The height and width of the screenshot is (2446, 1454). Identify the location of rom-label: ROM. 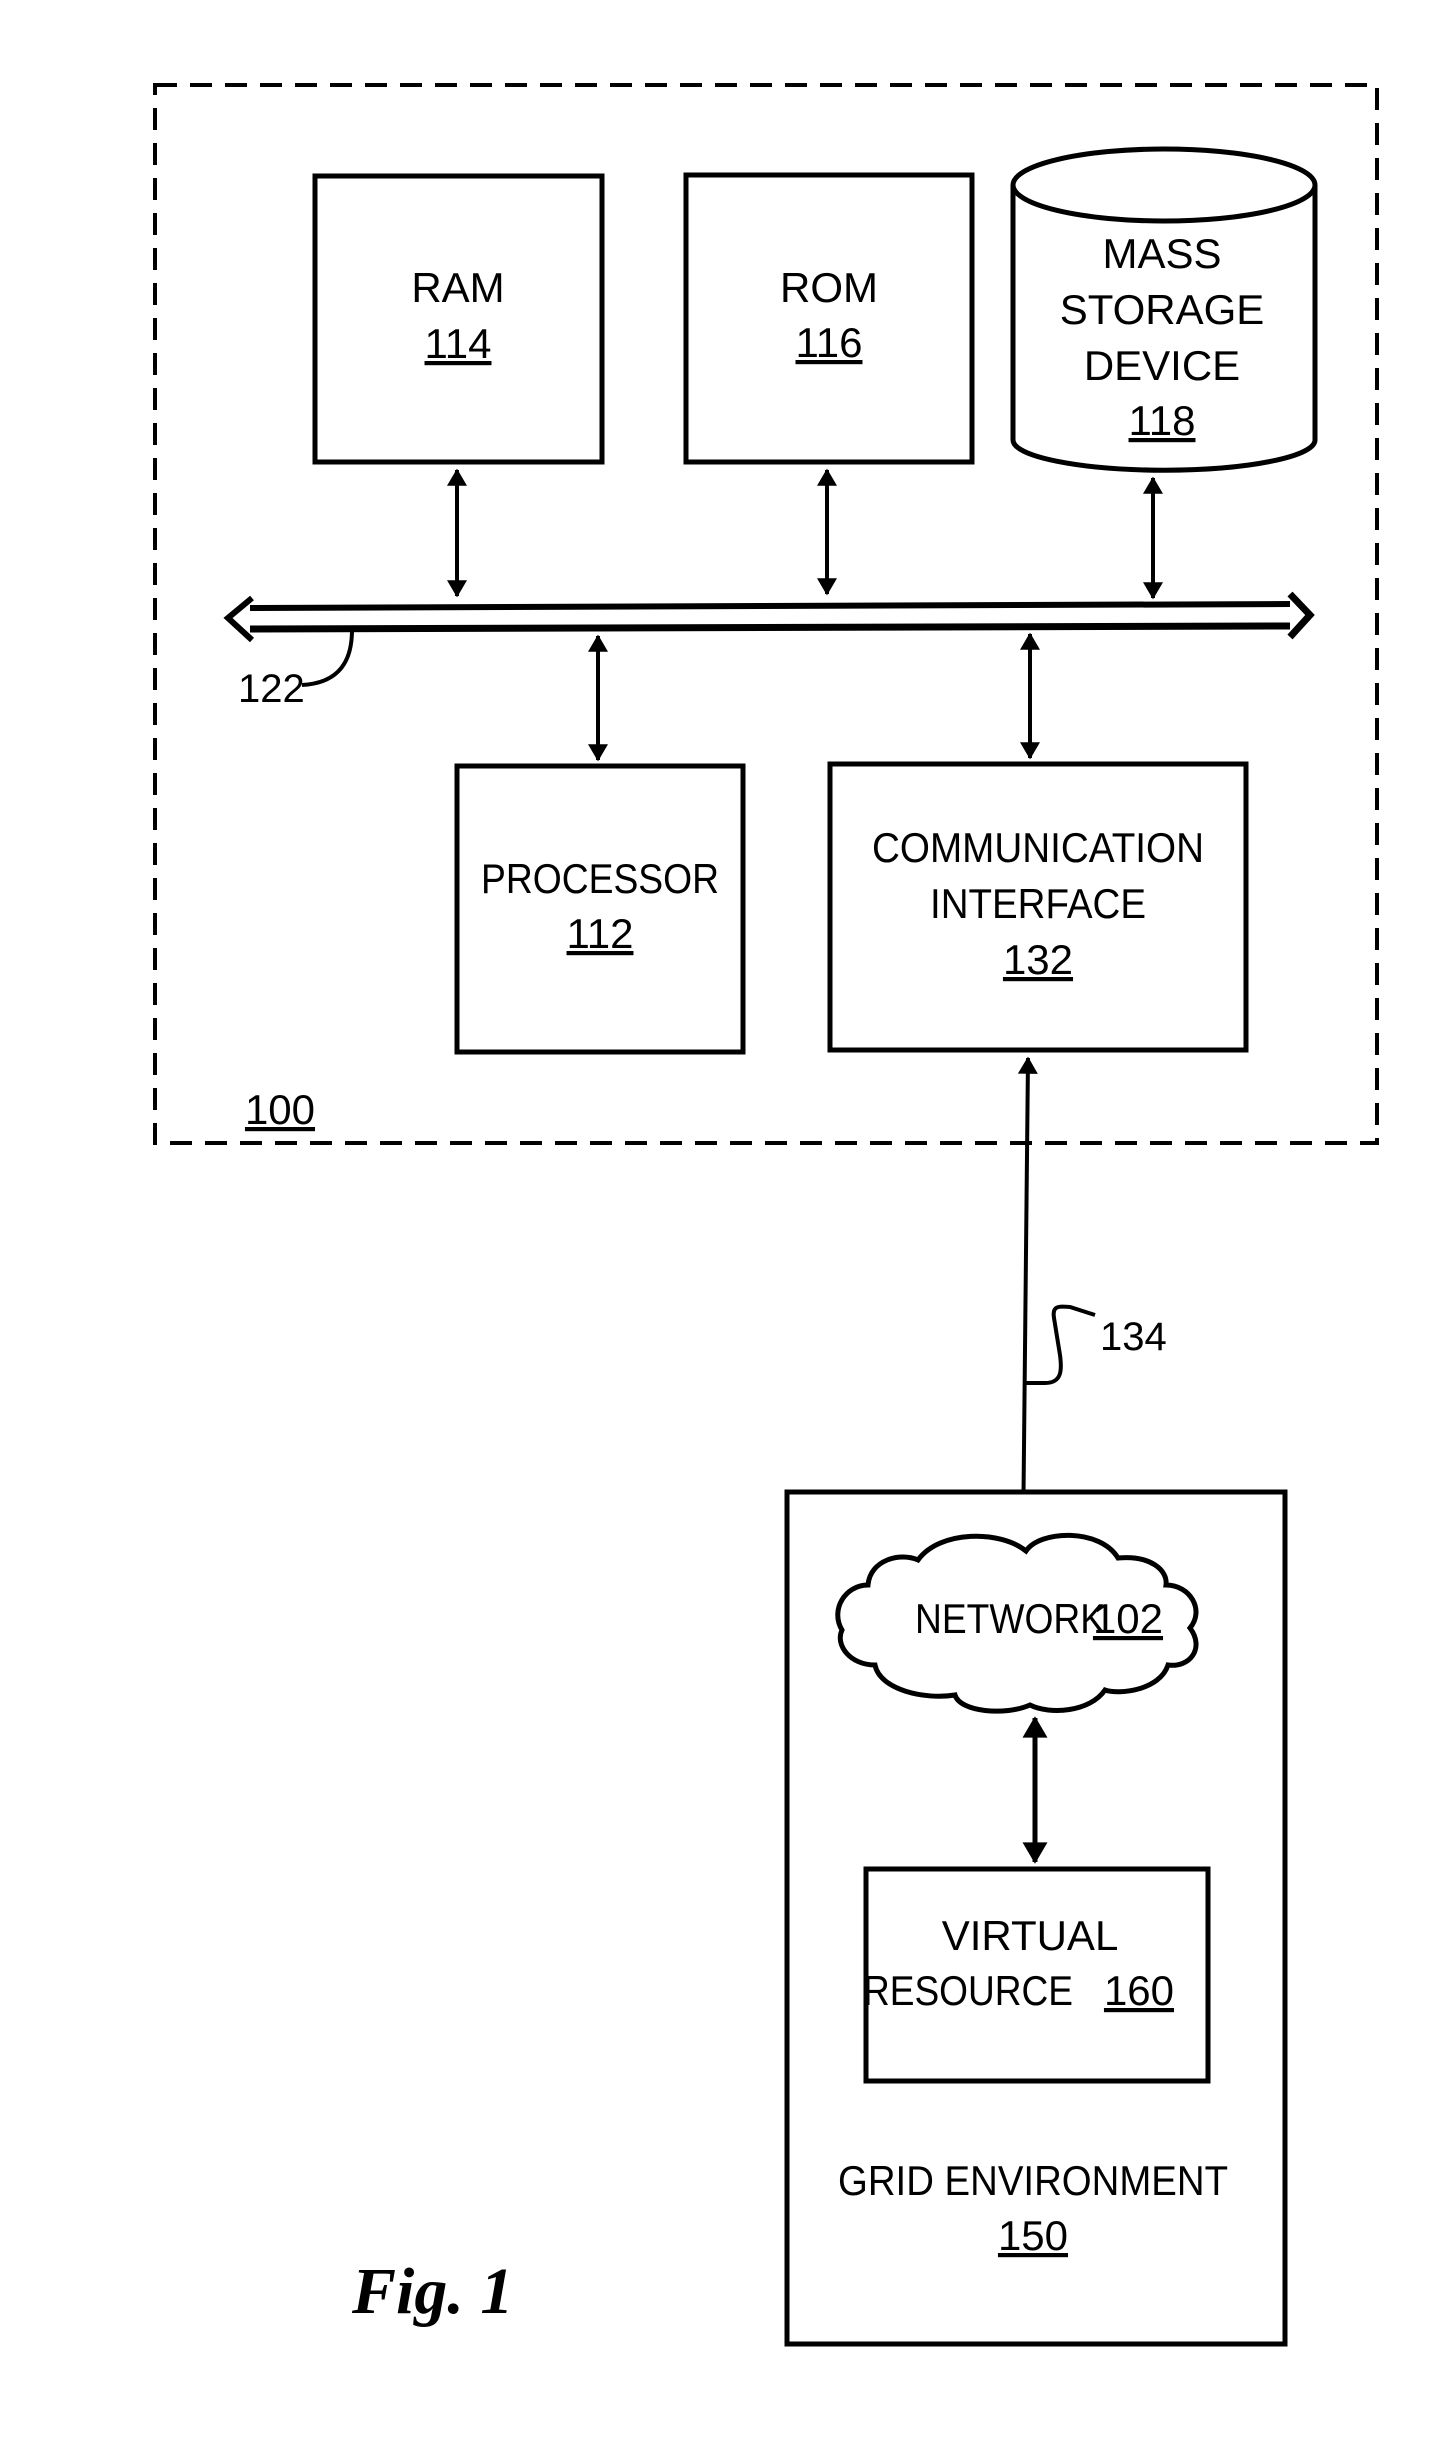
(829, 287).